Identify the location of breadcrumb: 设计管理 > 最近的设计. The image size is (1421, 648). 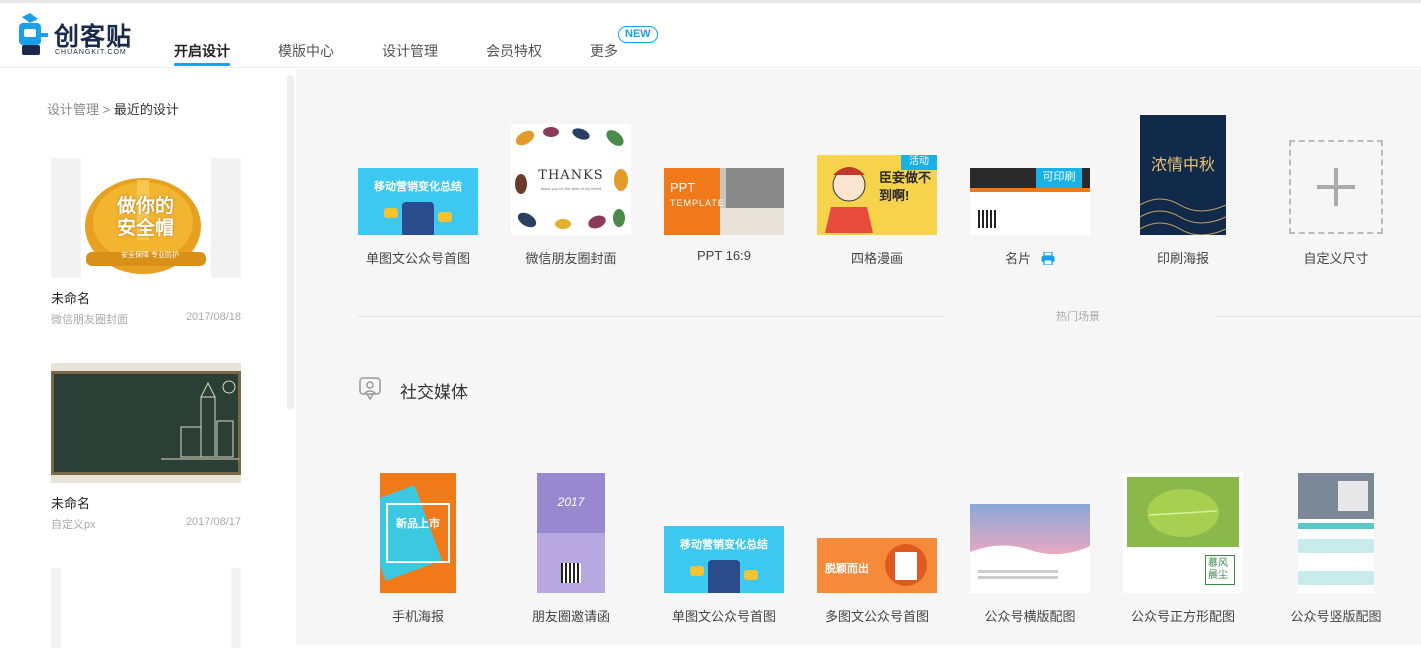
(113, 108).